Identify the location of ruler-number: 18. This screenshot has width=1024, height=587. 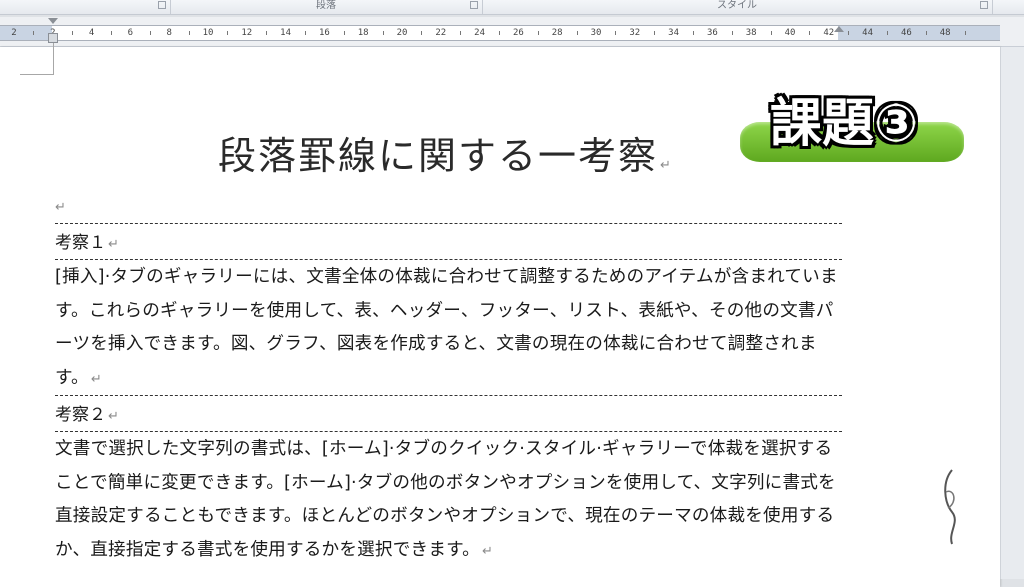
(363, 33).